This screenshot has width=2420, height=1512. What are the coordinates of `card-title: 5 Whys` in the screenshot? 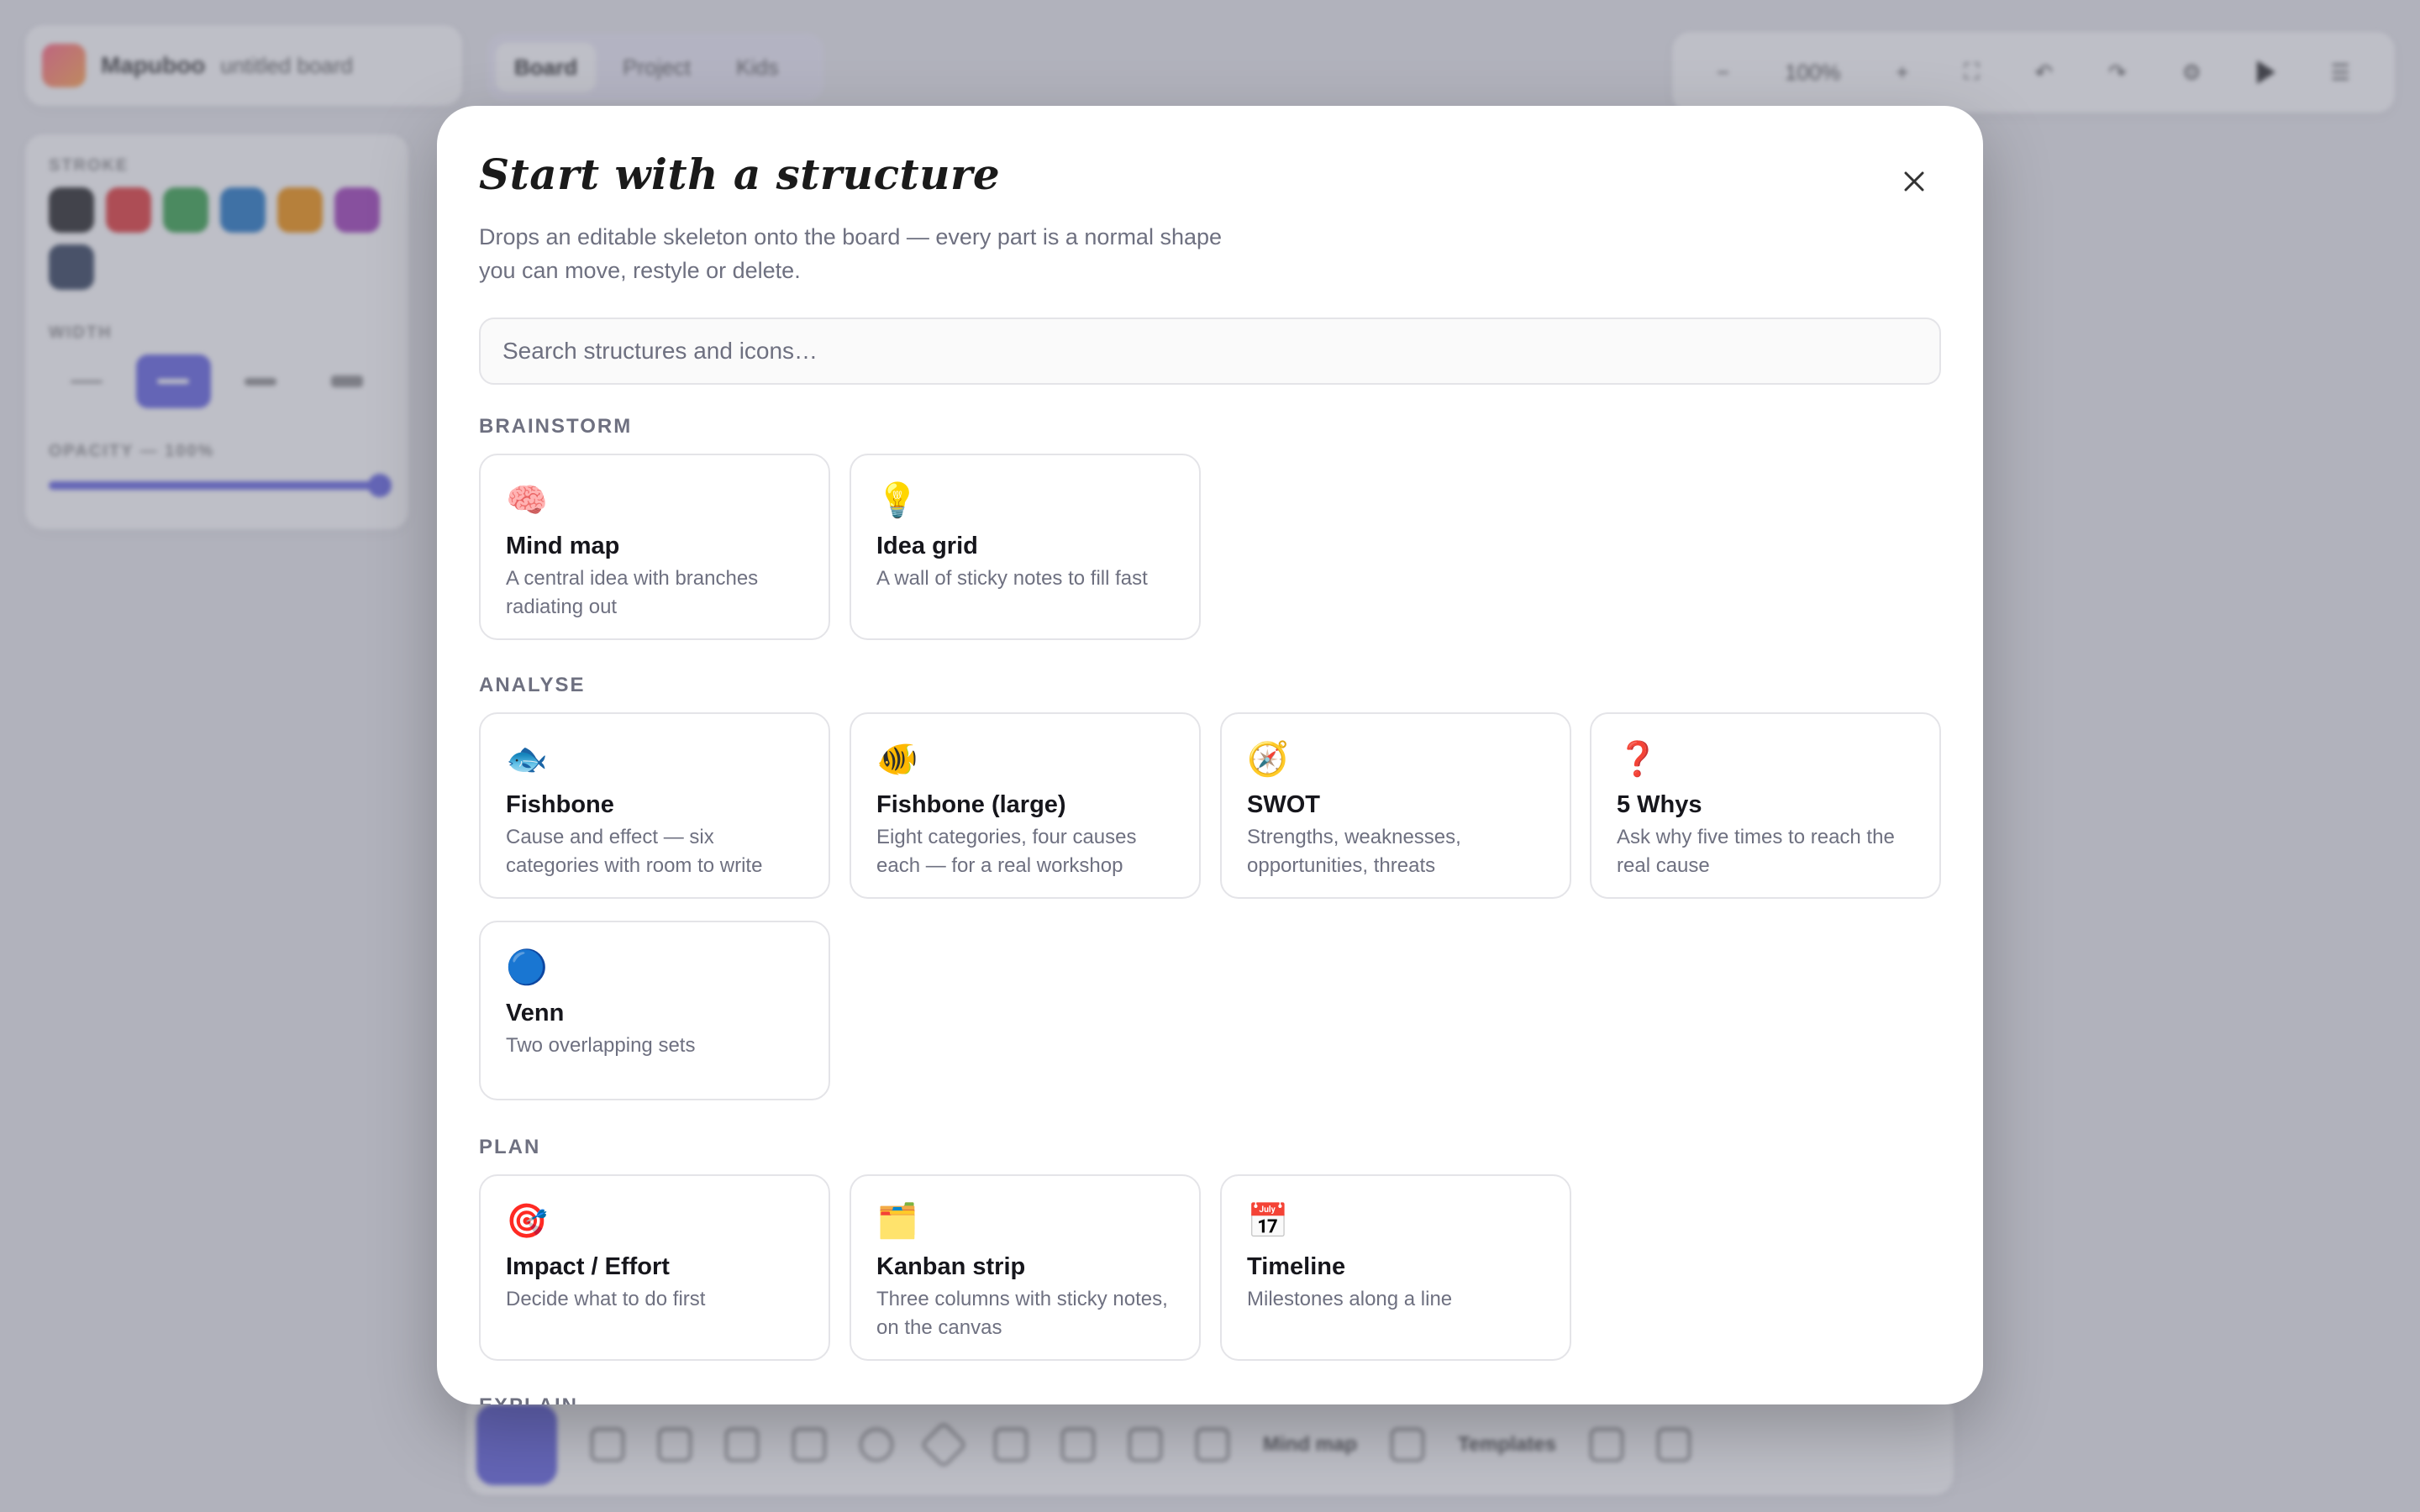 It's located at (1659, 804).